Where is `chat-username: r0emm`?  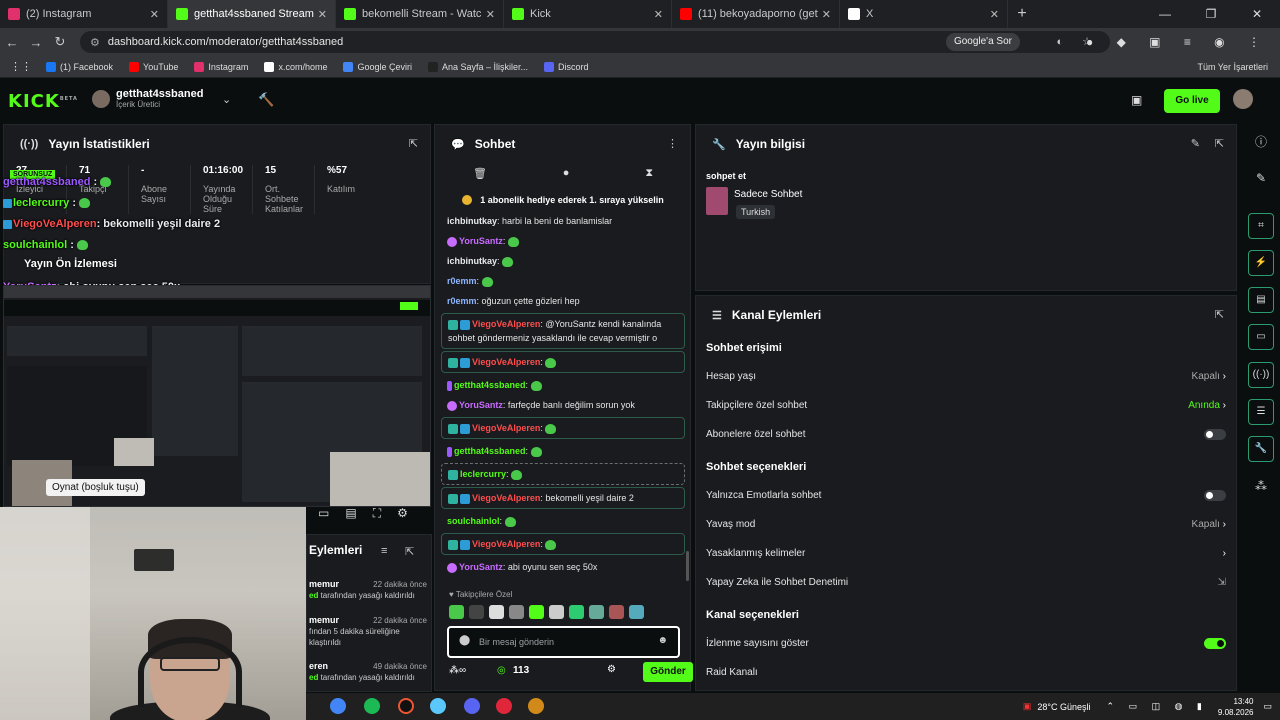
chat-username: r0emm is located at coordinates (462, 301).